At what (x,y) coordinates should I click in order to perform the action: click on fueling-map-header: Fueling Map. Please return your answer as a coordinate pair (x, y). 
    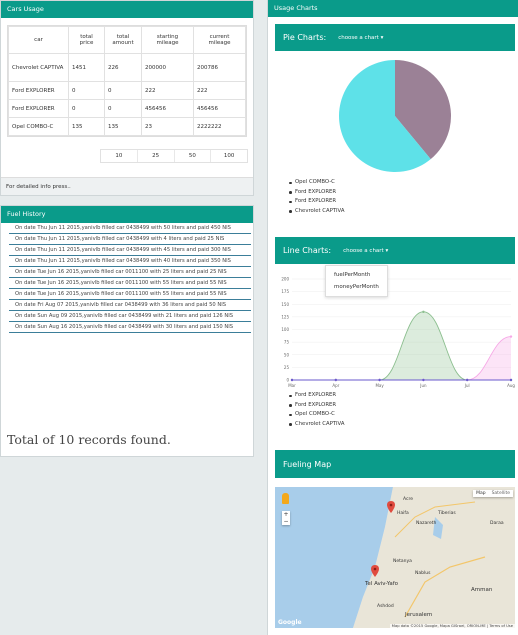
    Looking at the image, I should click on (395, 464).